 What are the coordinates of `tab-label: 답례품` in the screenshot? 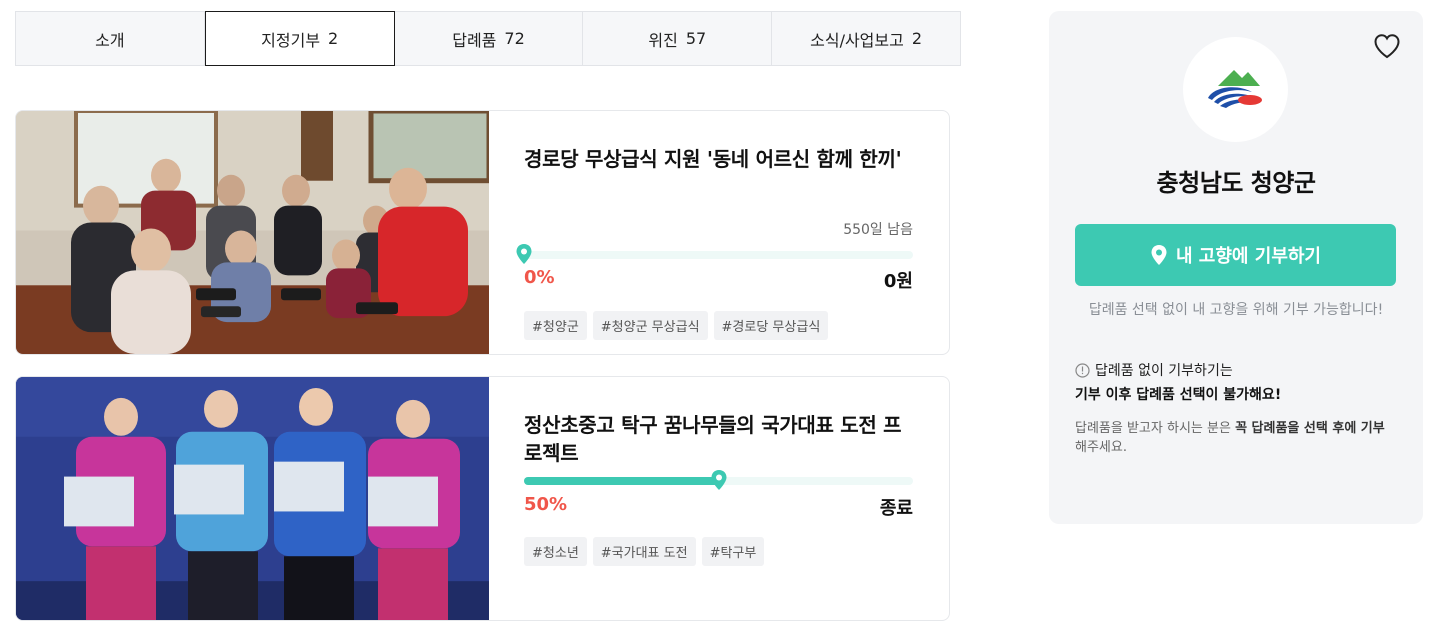 It's located at (474, 40).